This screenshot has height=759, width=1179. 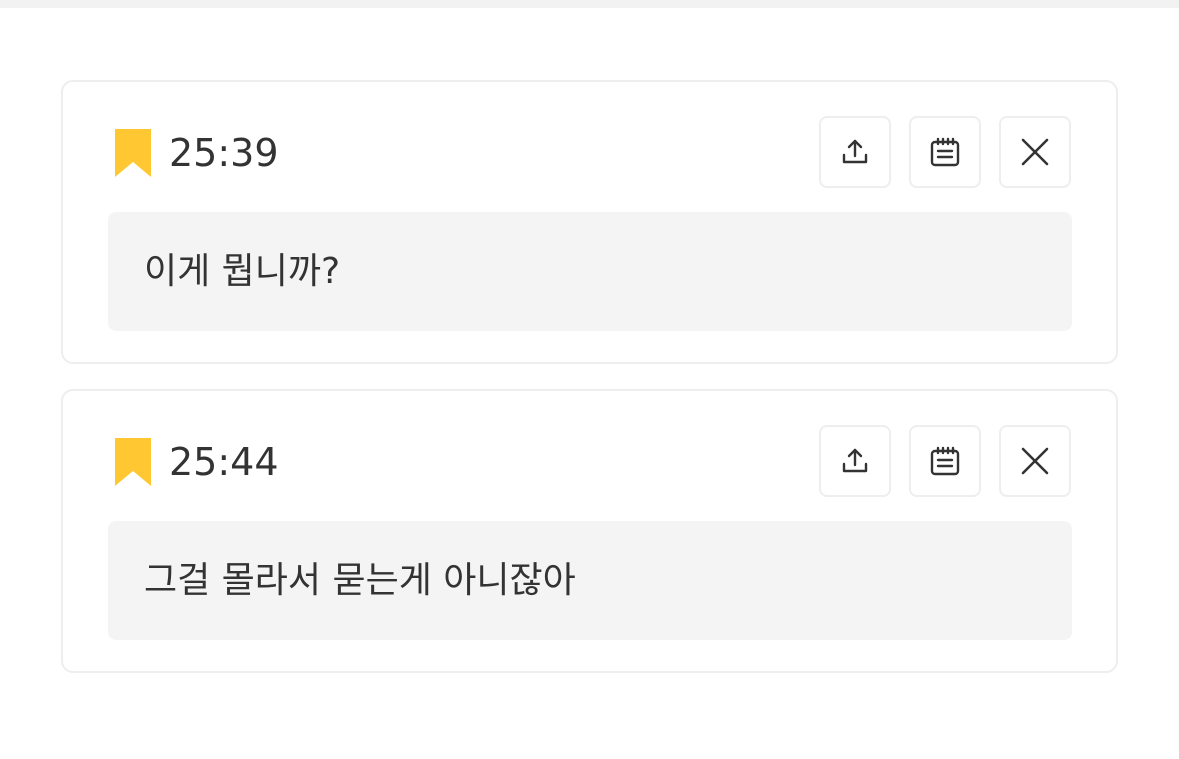 What do you see at coordinates (224, 153) in the screenshot?
I see `bookmark-time: 25:39` at bounding box center [224, 153].